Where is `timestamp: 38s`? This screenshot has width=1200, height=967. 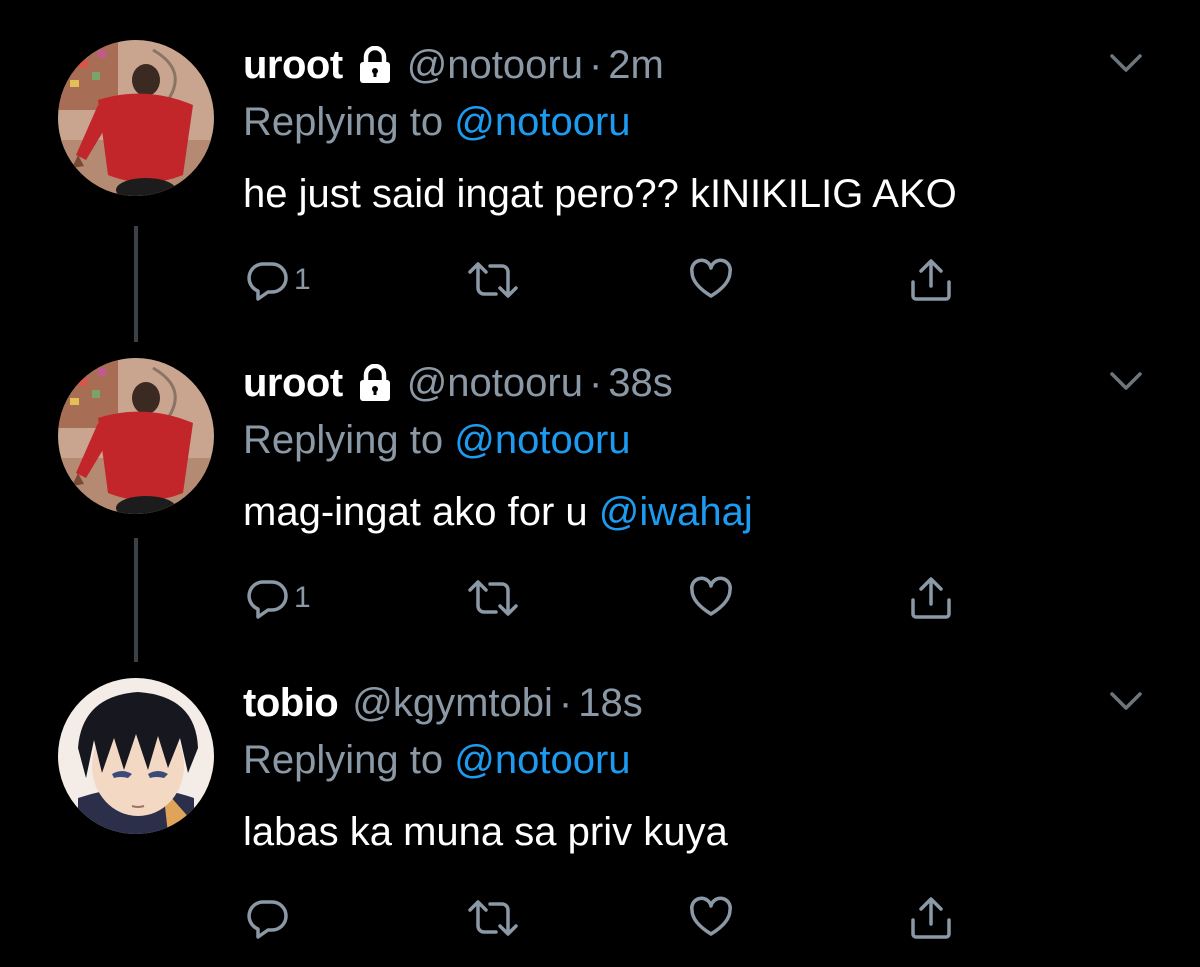 timestamp: 38s is located at coordinates (640, 383).